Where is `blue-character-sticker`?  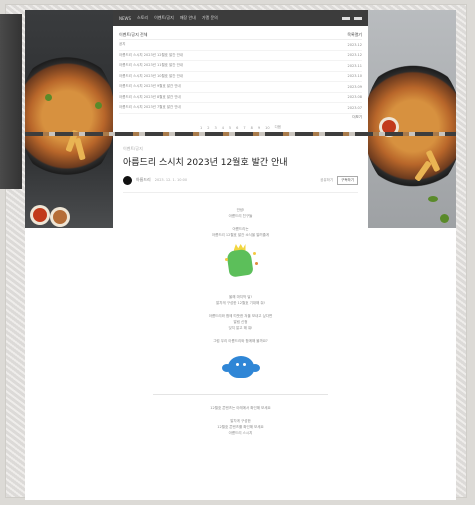 blue-character-sticker is located at coordinates (240, 367).